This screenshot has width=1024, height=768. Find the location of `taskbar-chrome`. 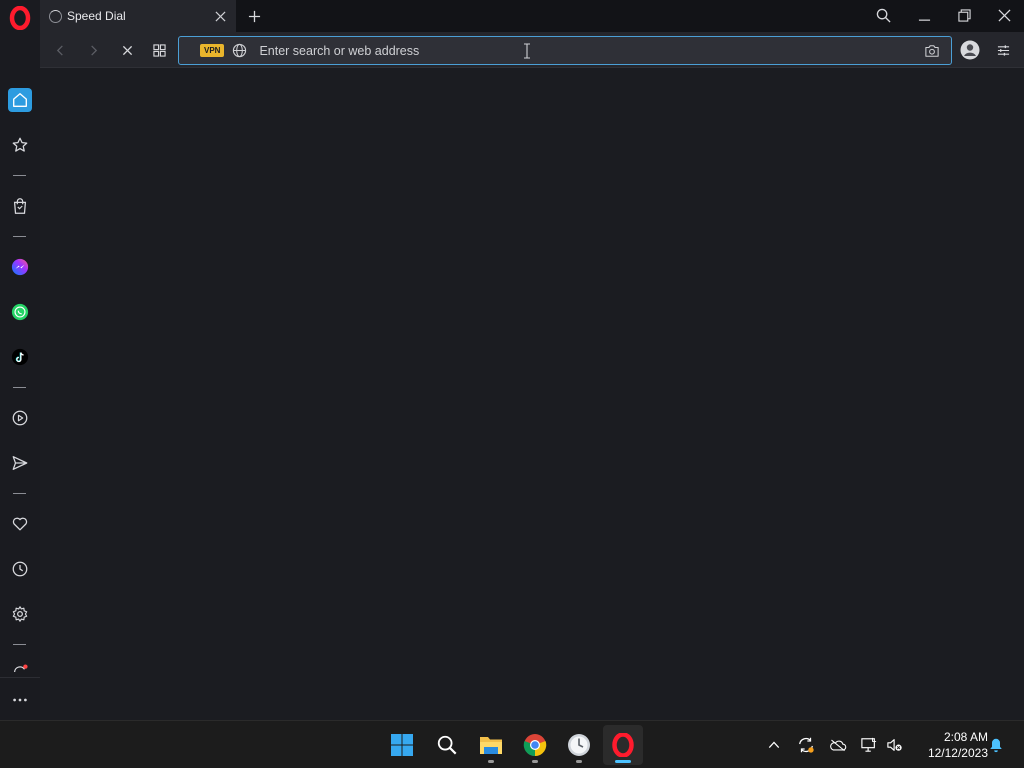

taskbar-chrome is located at coordinates (535, 745).